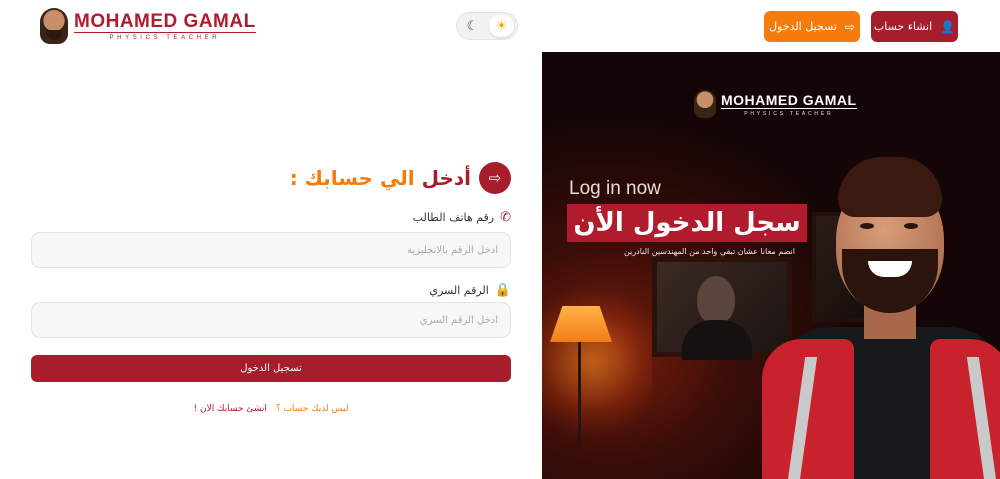 The height and width of the screenshot is (479, 1000). I want to click on phone-icon: ✆, so click(505, 217).